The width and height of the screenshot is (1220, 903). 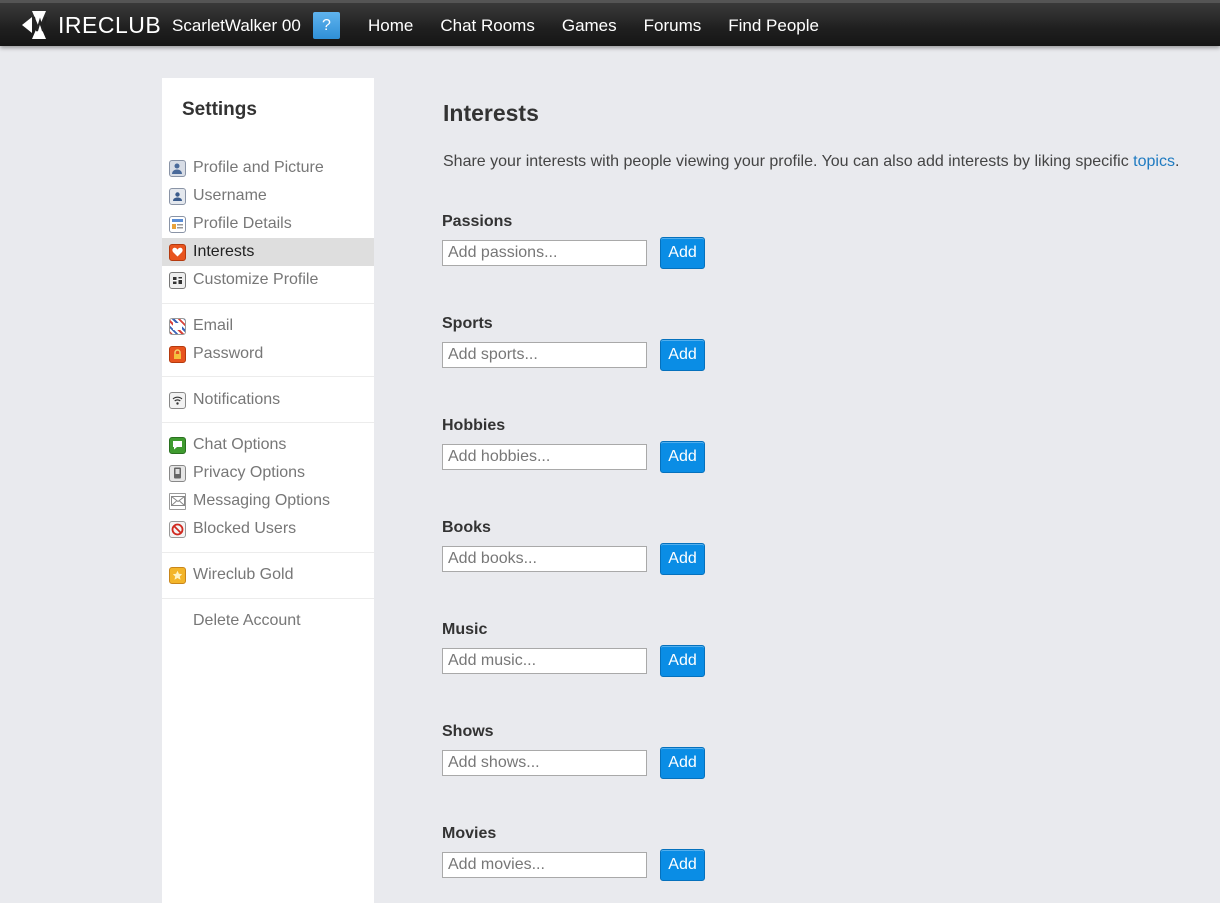 What do you see at coordinates (682, 253) in the screenshot?
I see `add-passions-button: Add` at bounding box center [682, 253].